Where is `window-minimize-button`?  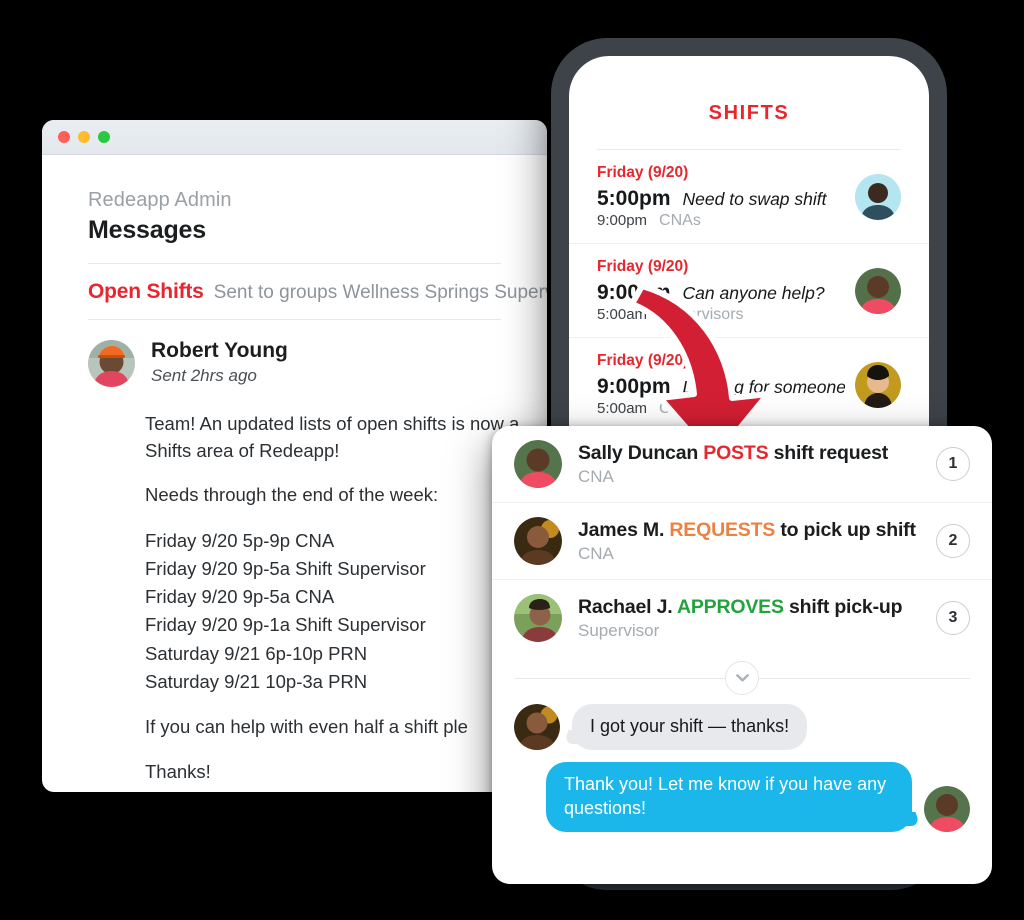
window-minimize-button is located at coordinates (84, 137).